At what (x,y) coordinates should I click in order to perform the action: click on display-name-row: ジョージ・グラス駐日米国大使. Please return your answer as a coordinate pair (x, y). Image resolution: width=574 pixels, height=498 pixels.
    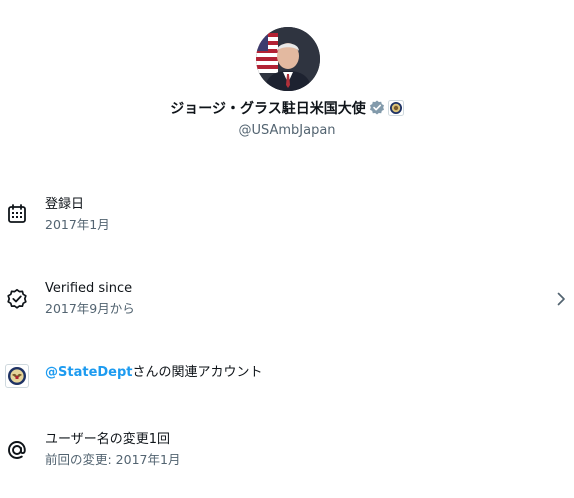
    Looking at the image, I should click on (287, 110).